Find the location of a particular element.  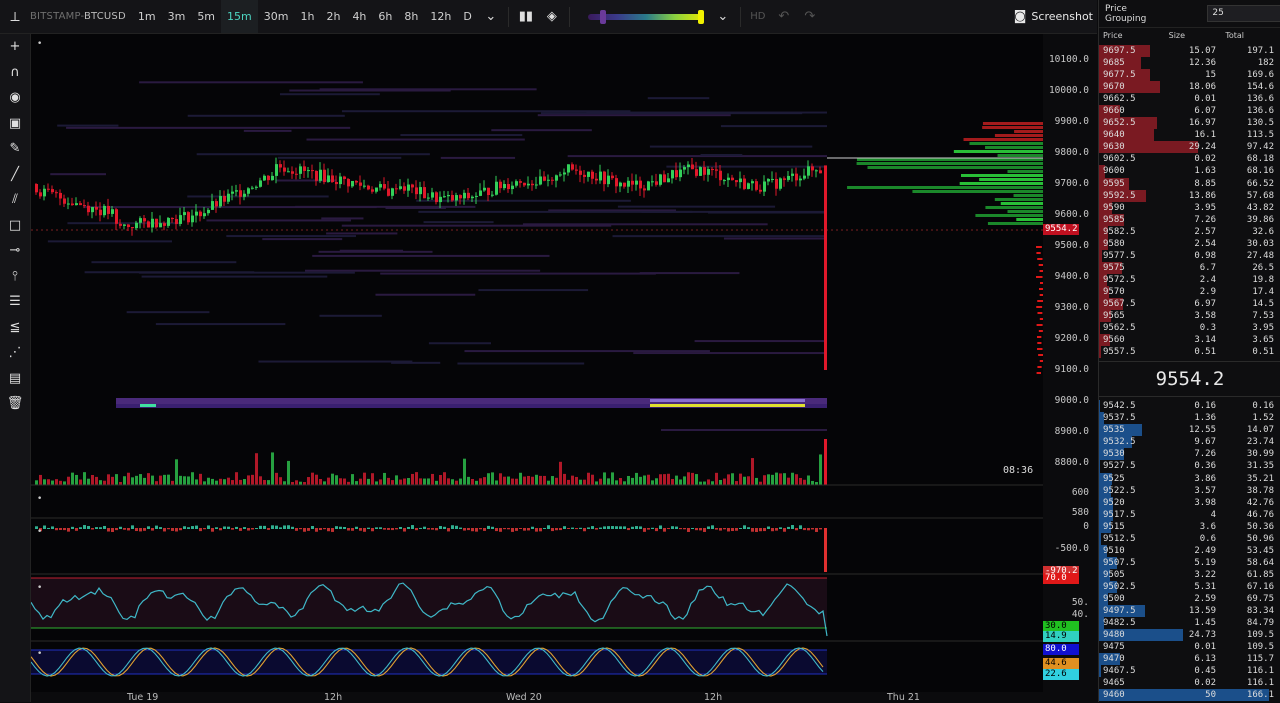

ask-row: 9562.50.33.95 is located at coordinates (1189, 328).